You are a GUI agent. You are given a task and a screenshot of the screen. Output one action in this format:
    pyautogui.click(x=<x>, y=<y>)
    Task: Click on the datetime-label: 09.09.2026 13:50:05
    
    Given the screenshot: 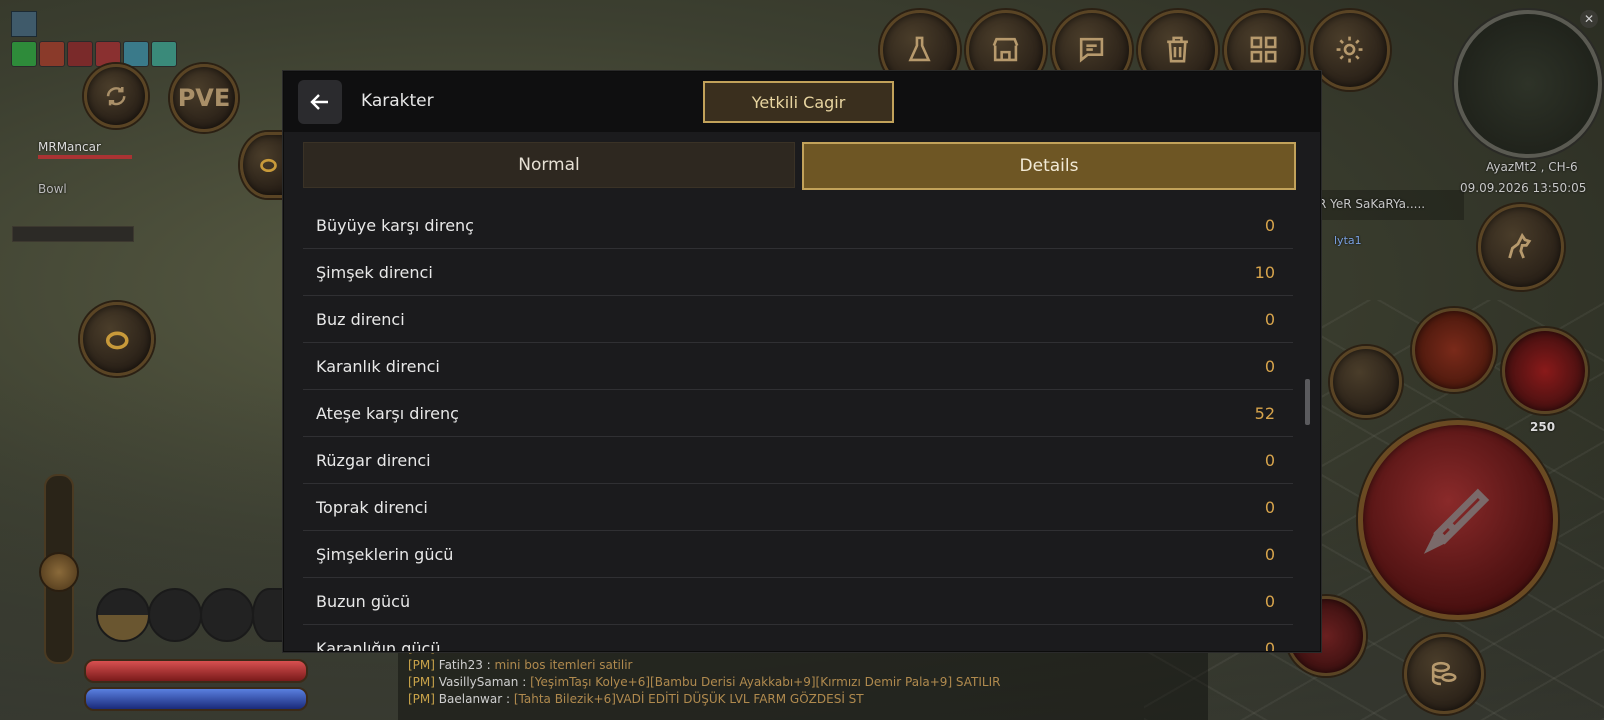 What is the action you would take?
    pyautogui.click(x=1523, y=188)
    